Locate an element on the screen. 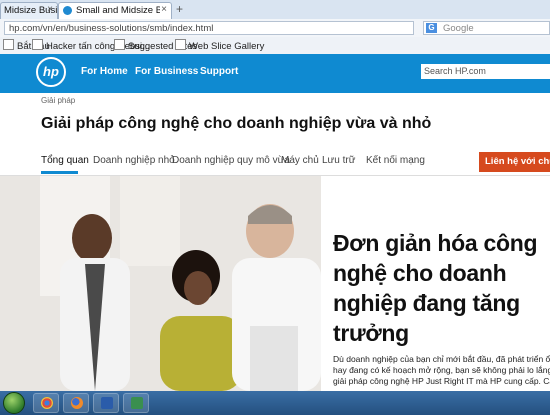 The height and width of the screenshot is (415, 550). word-icon is located at coordinates (106, 403).